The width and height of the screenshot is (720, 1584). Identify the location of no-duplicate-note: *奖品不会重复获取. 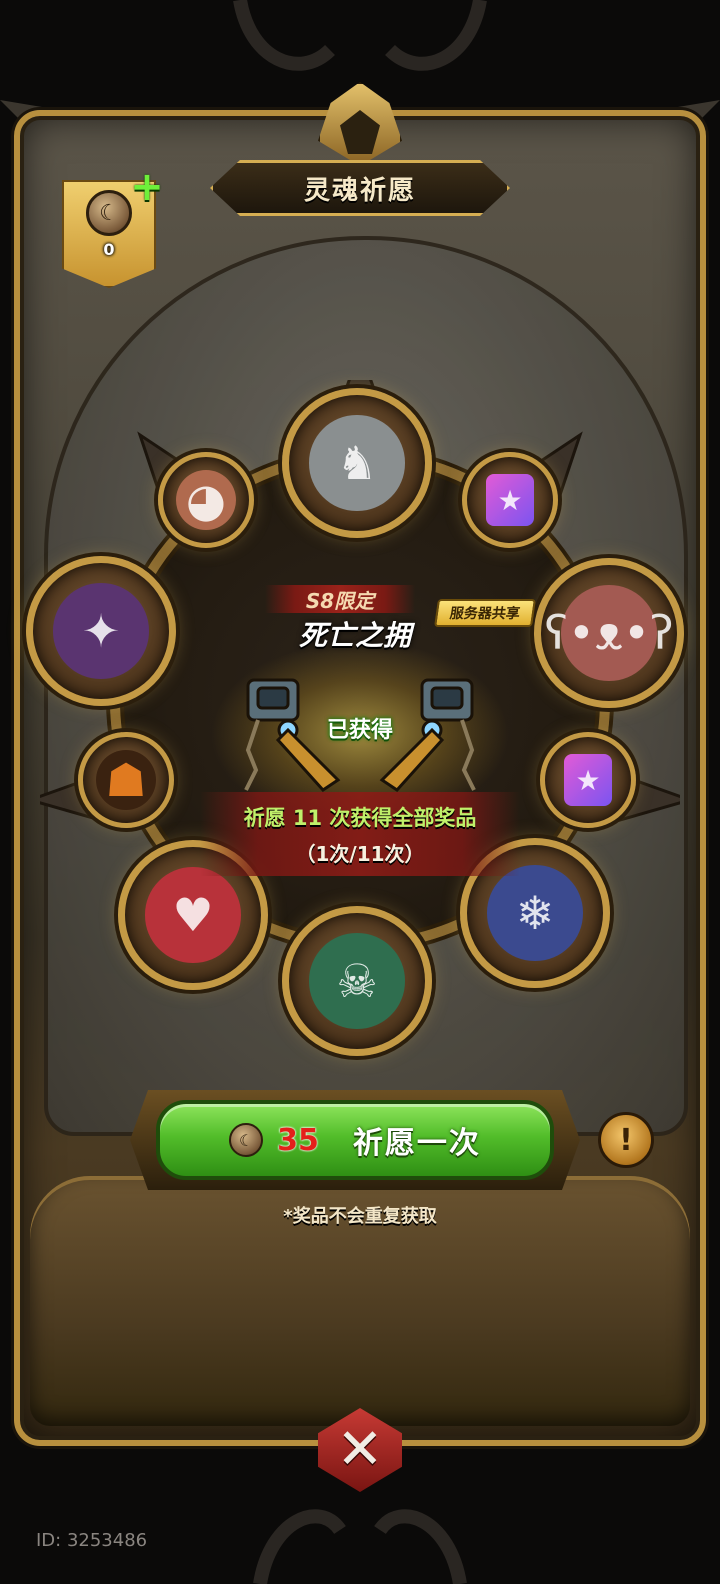
(360, 1216).